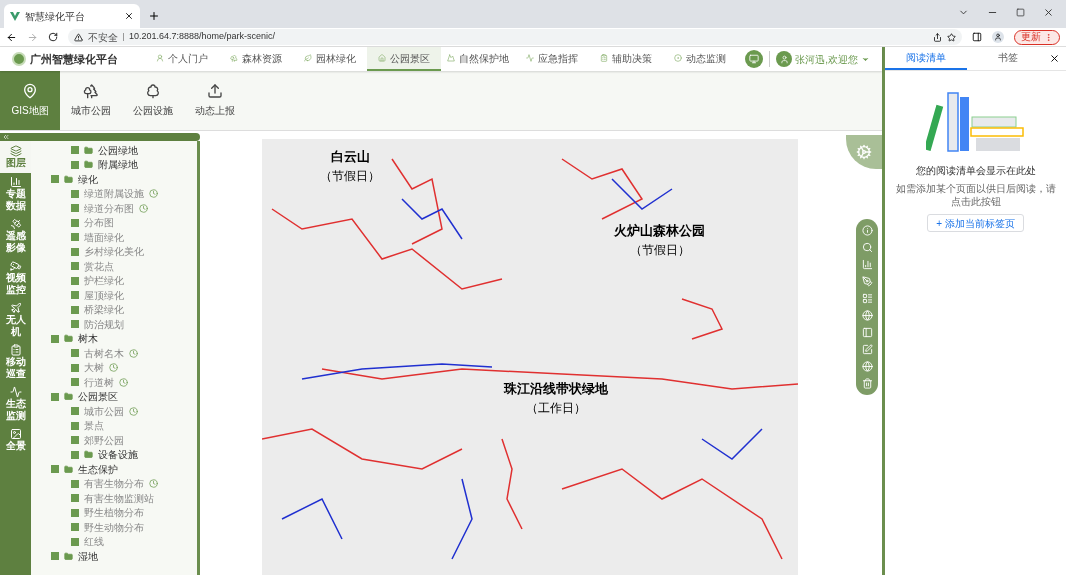  I want to click on update-button: 更新, so click(1037, 37).